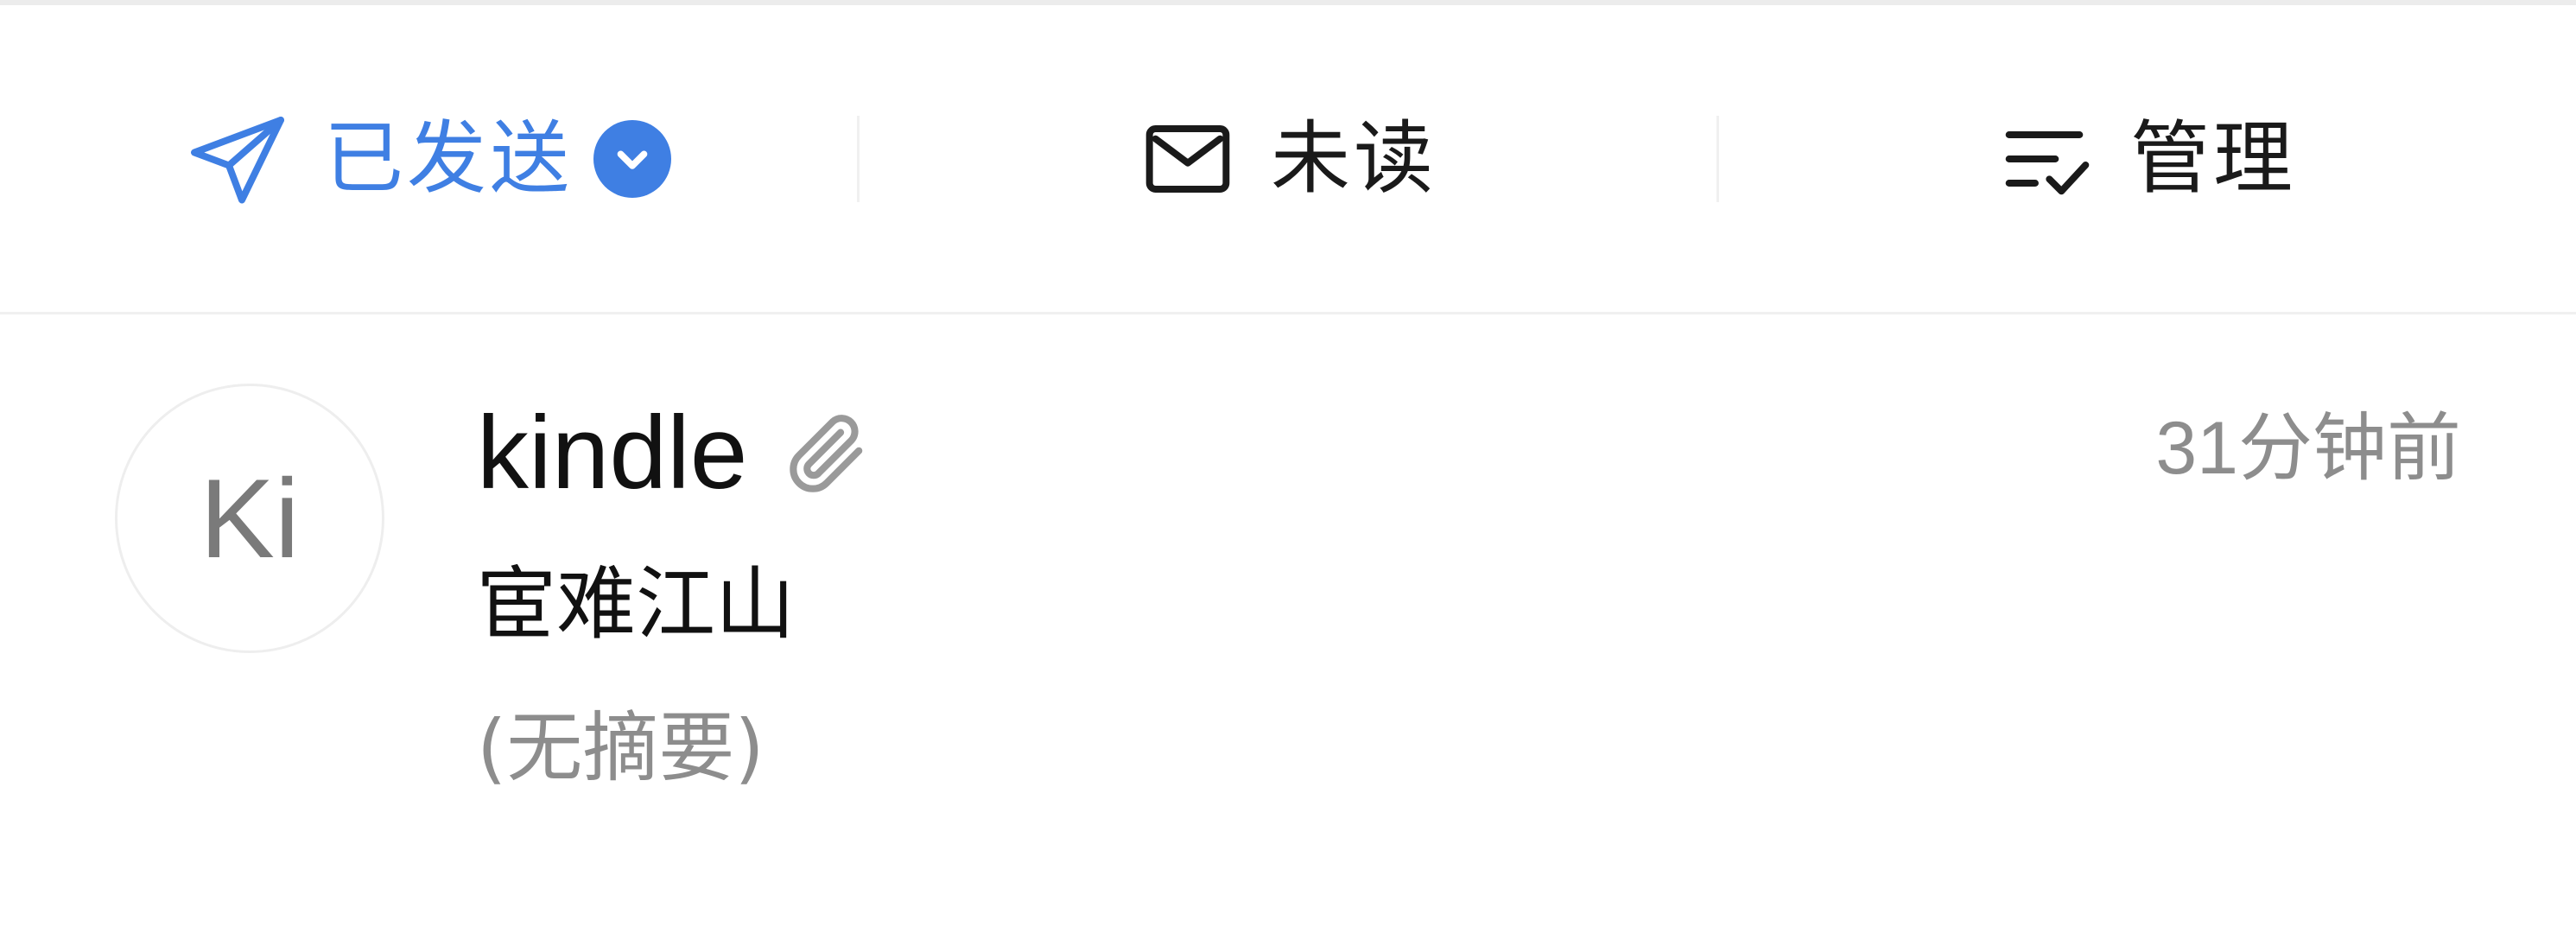  What do you see at coordinates (621, 747) in the screenshot?
I see `mail-summary: (无摘要)` at bounding box center [621, 747].